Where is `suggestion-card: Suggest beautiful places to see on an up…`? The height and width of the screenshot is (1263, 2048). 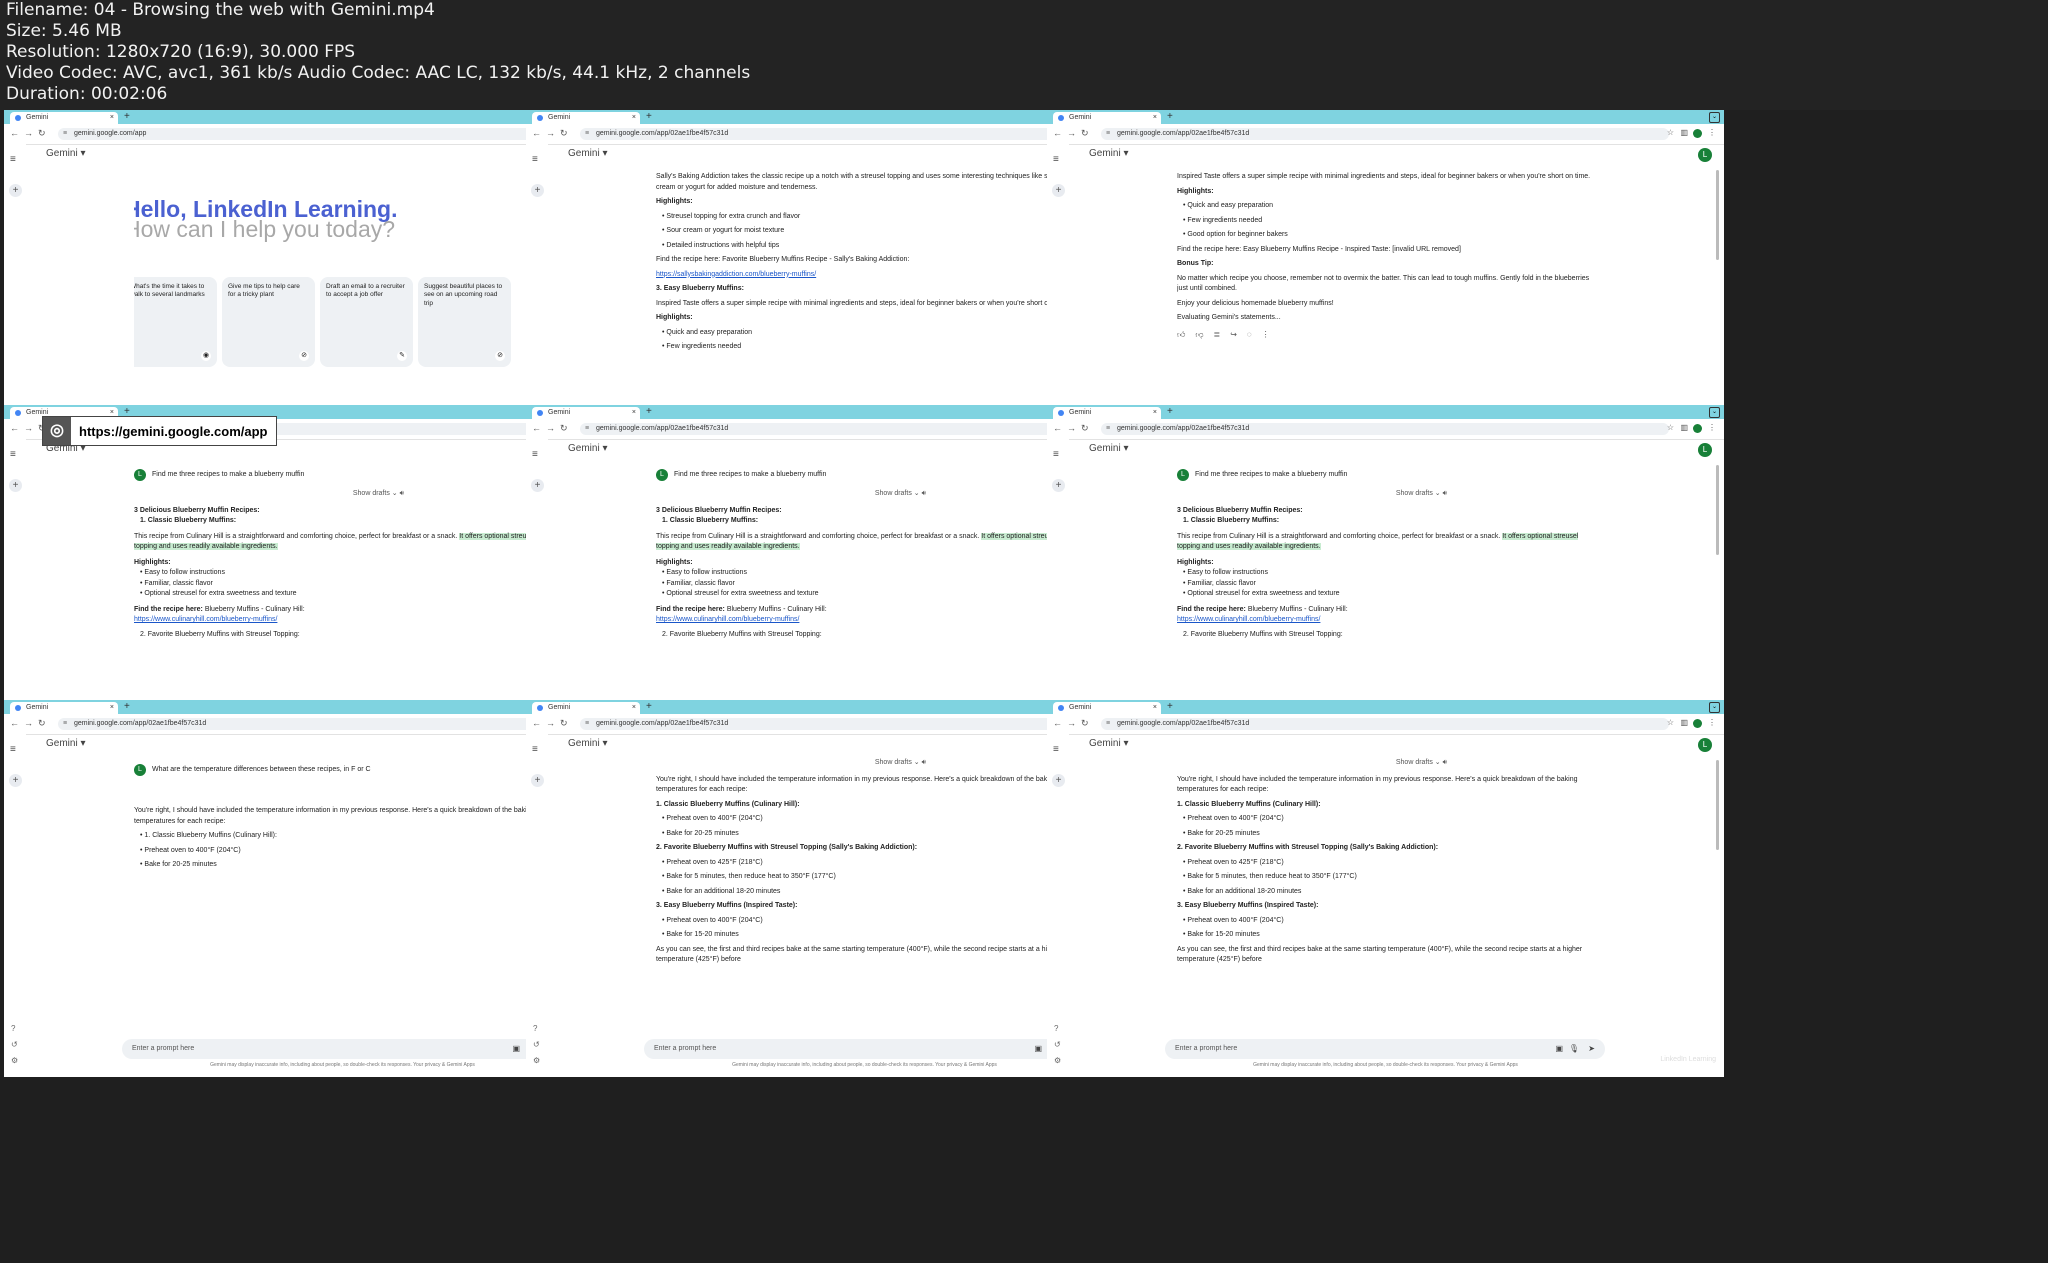 suggestion-card: Suggest beautiful places to see on an up… is located at coordinates (464, 321).